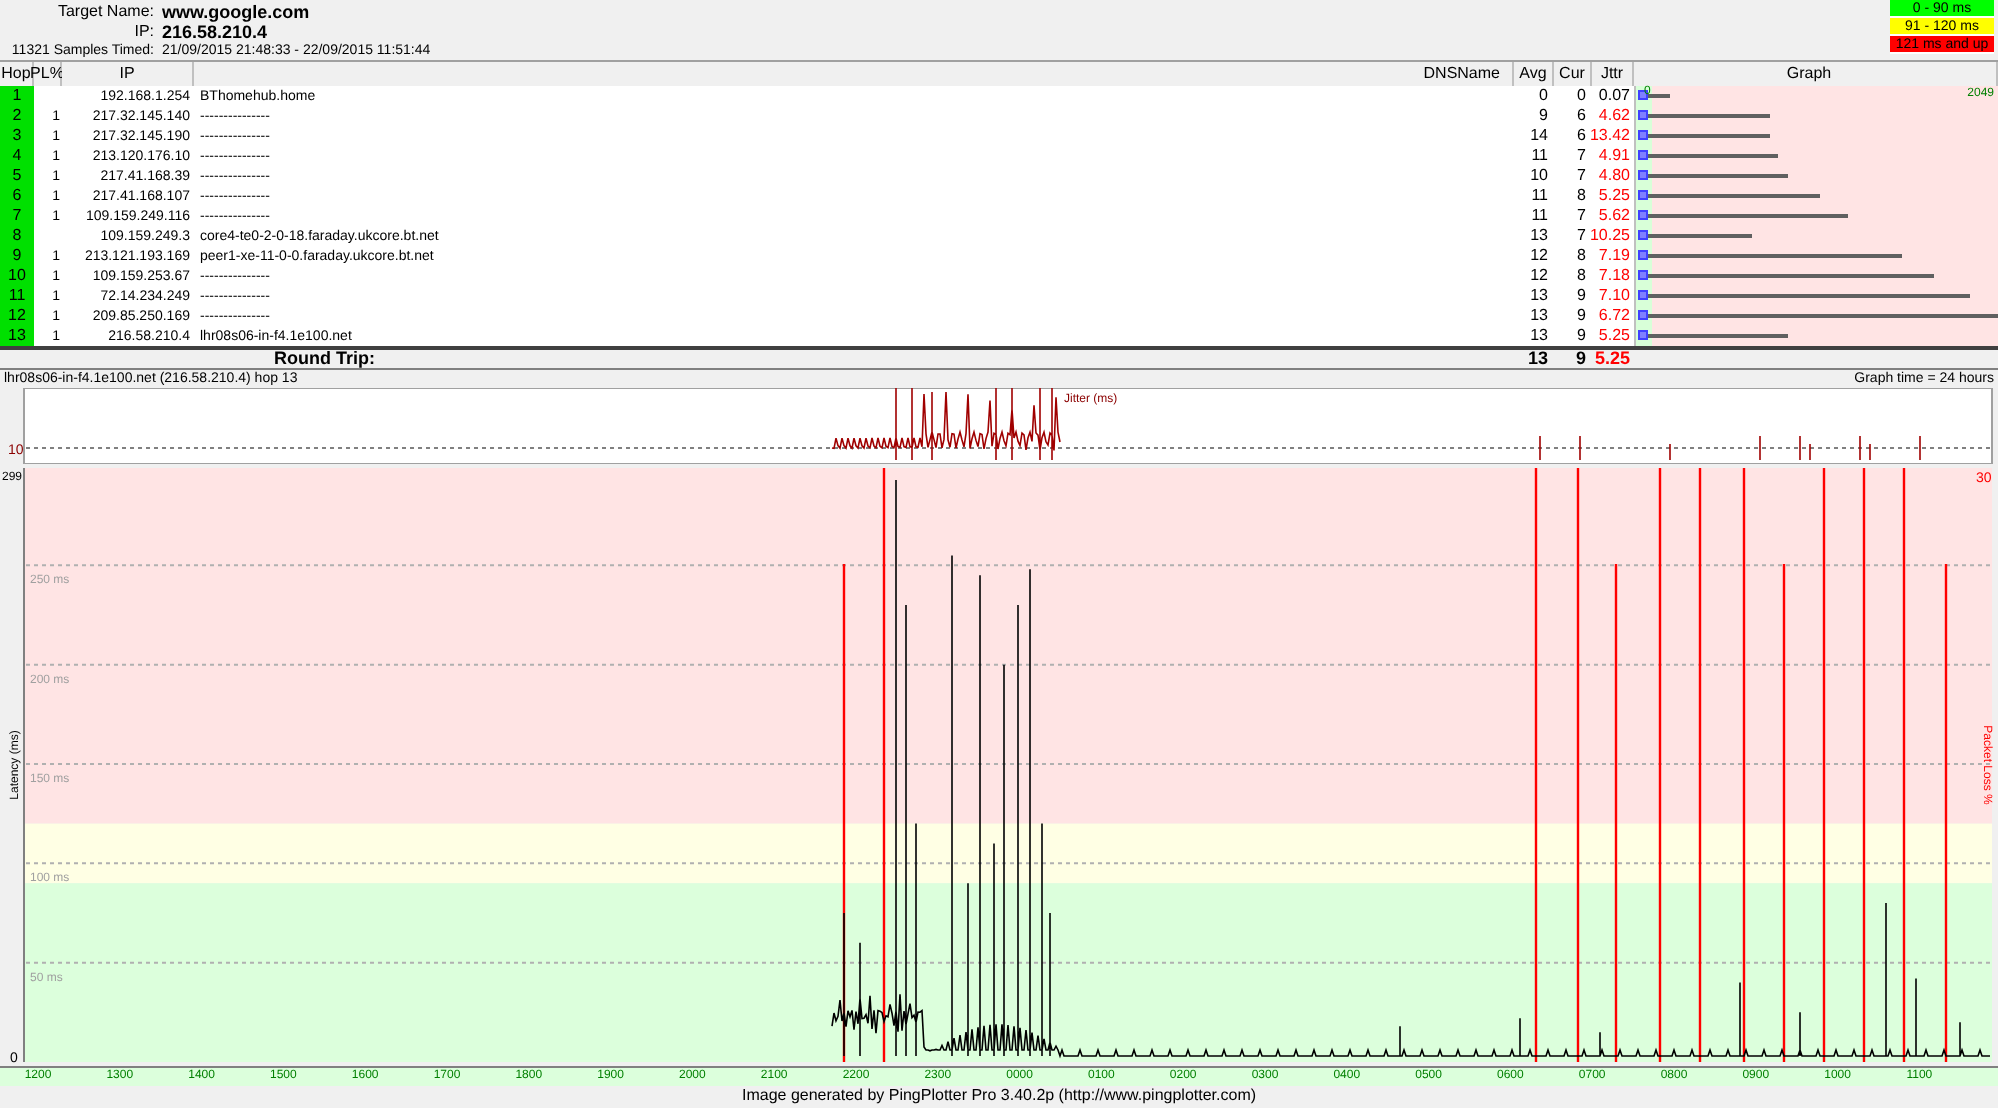 Image resolution: width=1998 pixels, height=1108 pixels. What do you see at coordinates (1614, 156) in the screenshot?
I see `jitter-cell-text: 4.91` at bounding box center [1614, 156].